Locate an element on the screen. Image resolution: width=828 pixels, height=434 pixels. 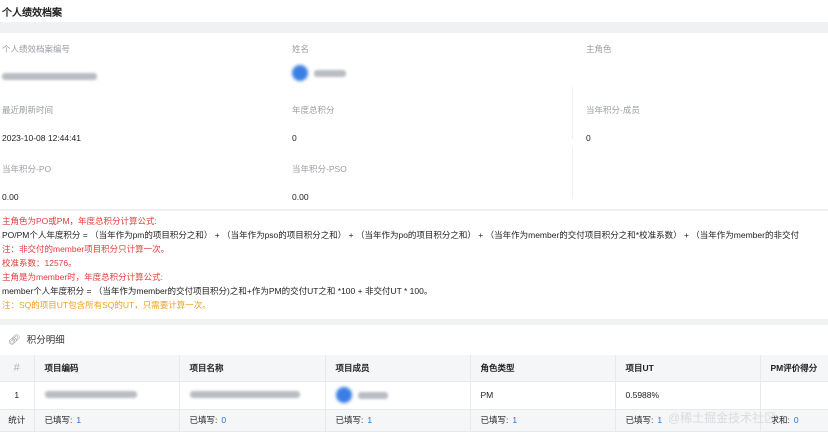
year-points-pso-value: 0.00 is located at coordinates (300, 197).